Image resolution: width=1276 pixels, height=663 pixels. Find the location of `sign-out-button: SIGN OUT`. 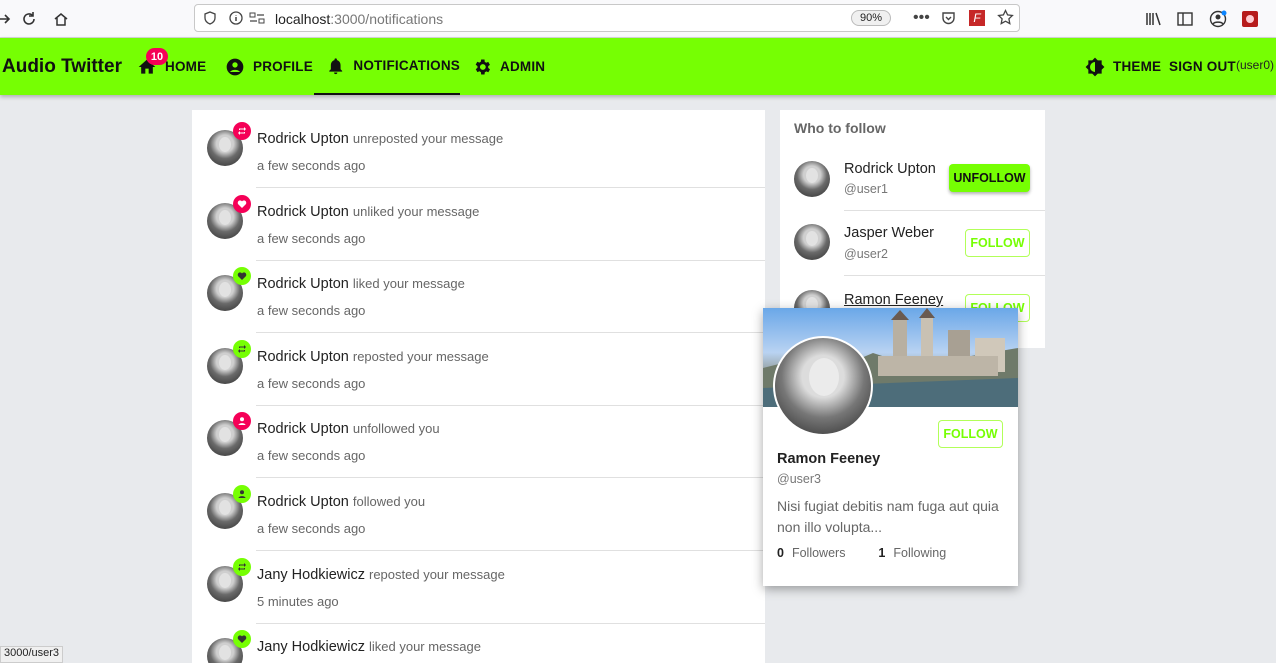

sign-out-button: SIGN OUT is located at coordinates (1202, 66).